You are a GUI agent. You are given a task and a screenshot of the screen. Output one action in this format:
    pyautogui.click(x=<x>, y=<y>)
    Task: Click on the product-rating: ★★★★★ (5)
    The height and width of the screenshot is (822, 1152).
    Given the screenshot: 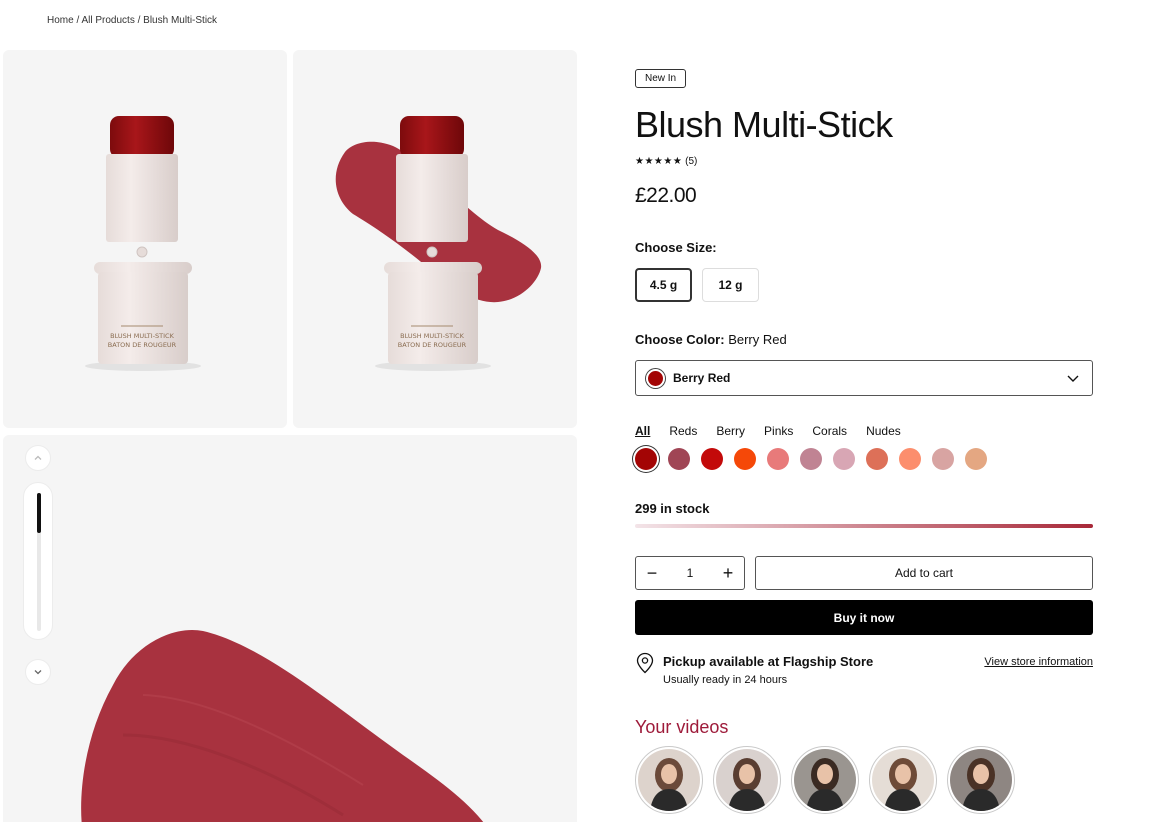 What is the action you would take?
    pyautogui.click(x=666, y=161)
    